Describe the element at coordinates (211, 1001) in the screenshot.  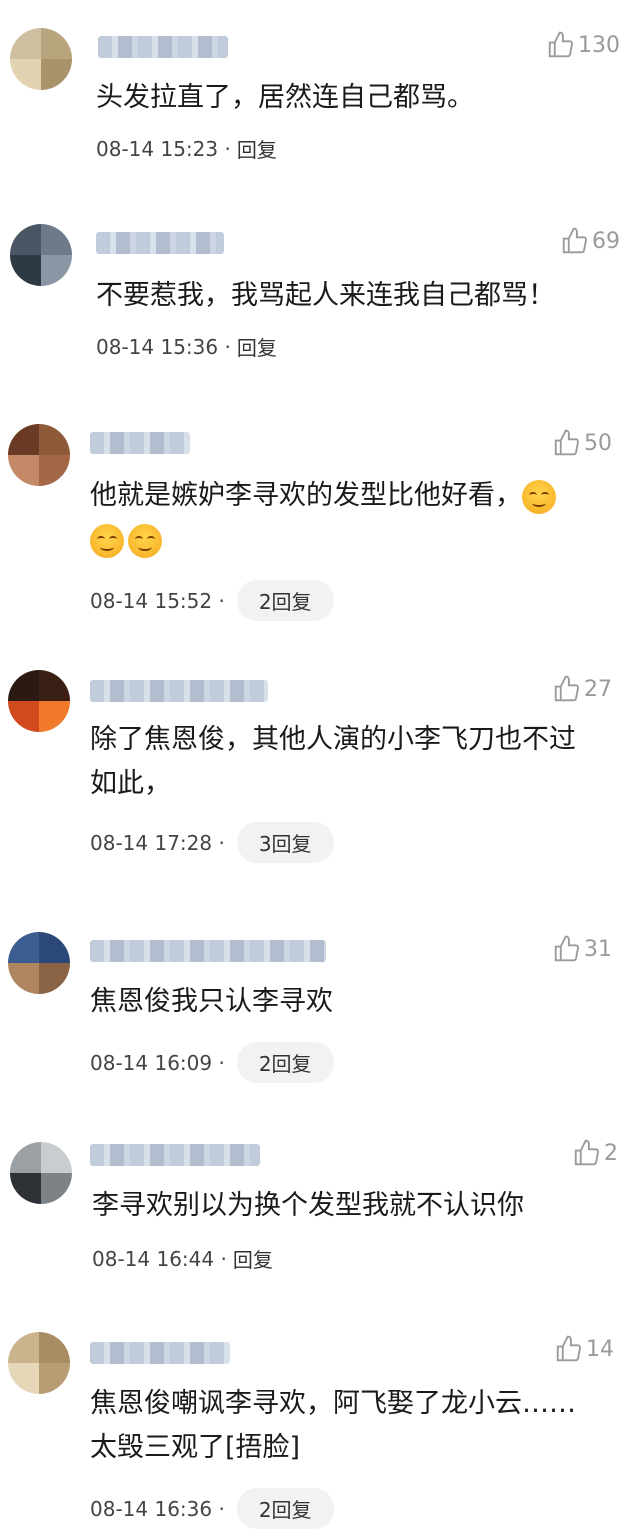
I see `comment-text: 焦恩俊我只认李寻欢` at that location.